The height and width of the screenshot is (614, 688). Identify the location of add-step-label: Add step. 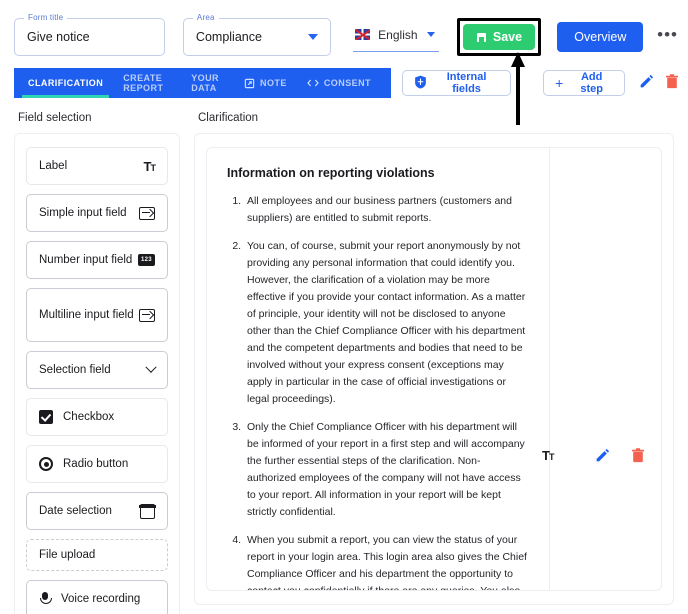
(591, 83).